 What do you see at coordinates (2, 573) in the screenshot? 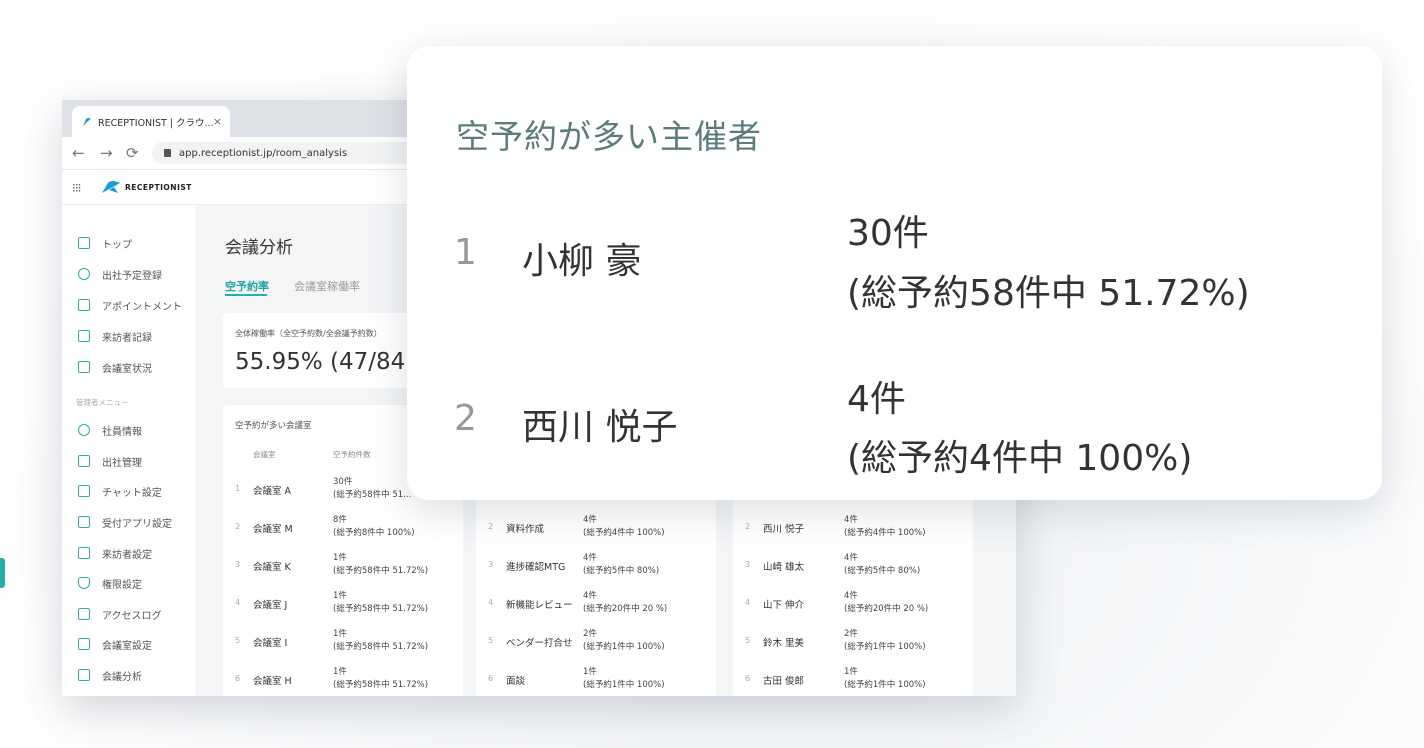
I see `active-menu-indicator` at bounding box center [2, 573].